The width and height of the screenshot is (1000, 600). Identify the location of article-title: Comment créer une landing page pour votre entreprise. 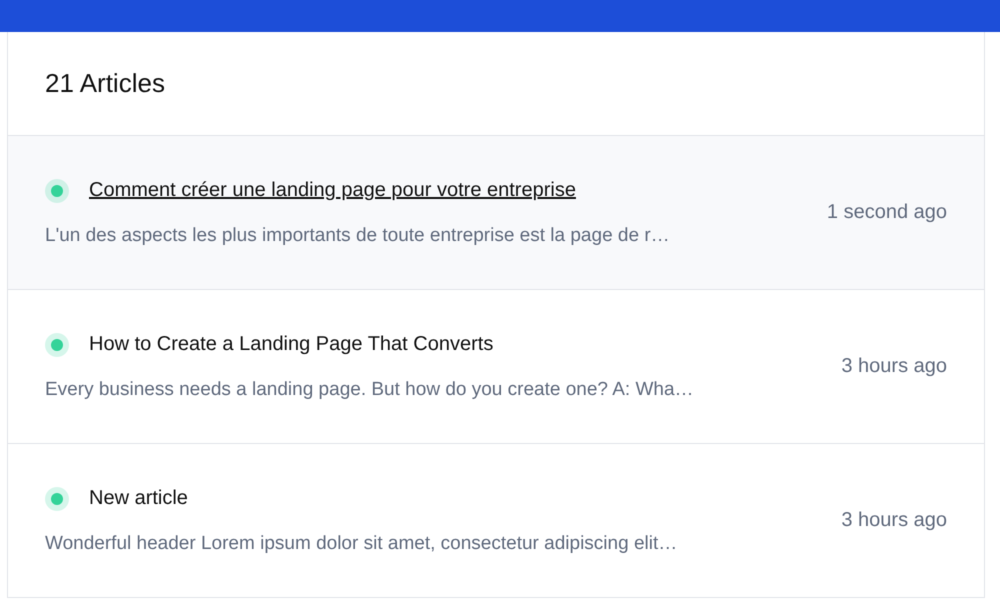
(332, 190).